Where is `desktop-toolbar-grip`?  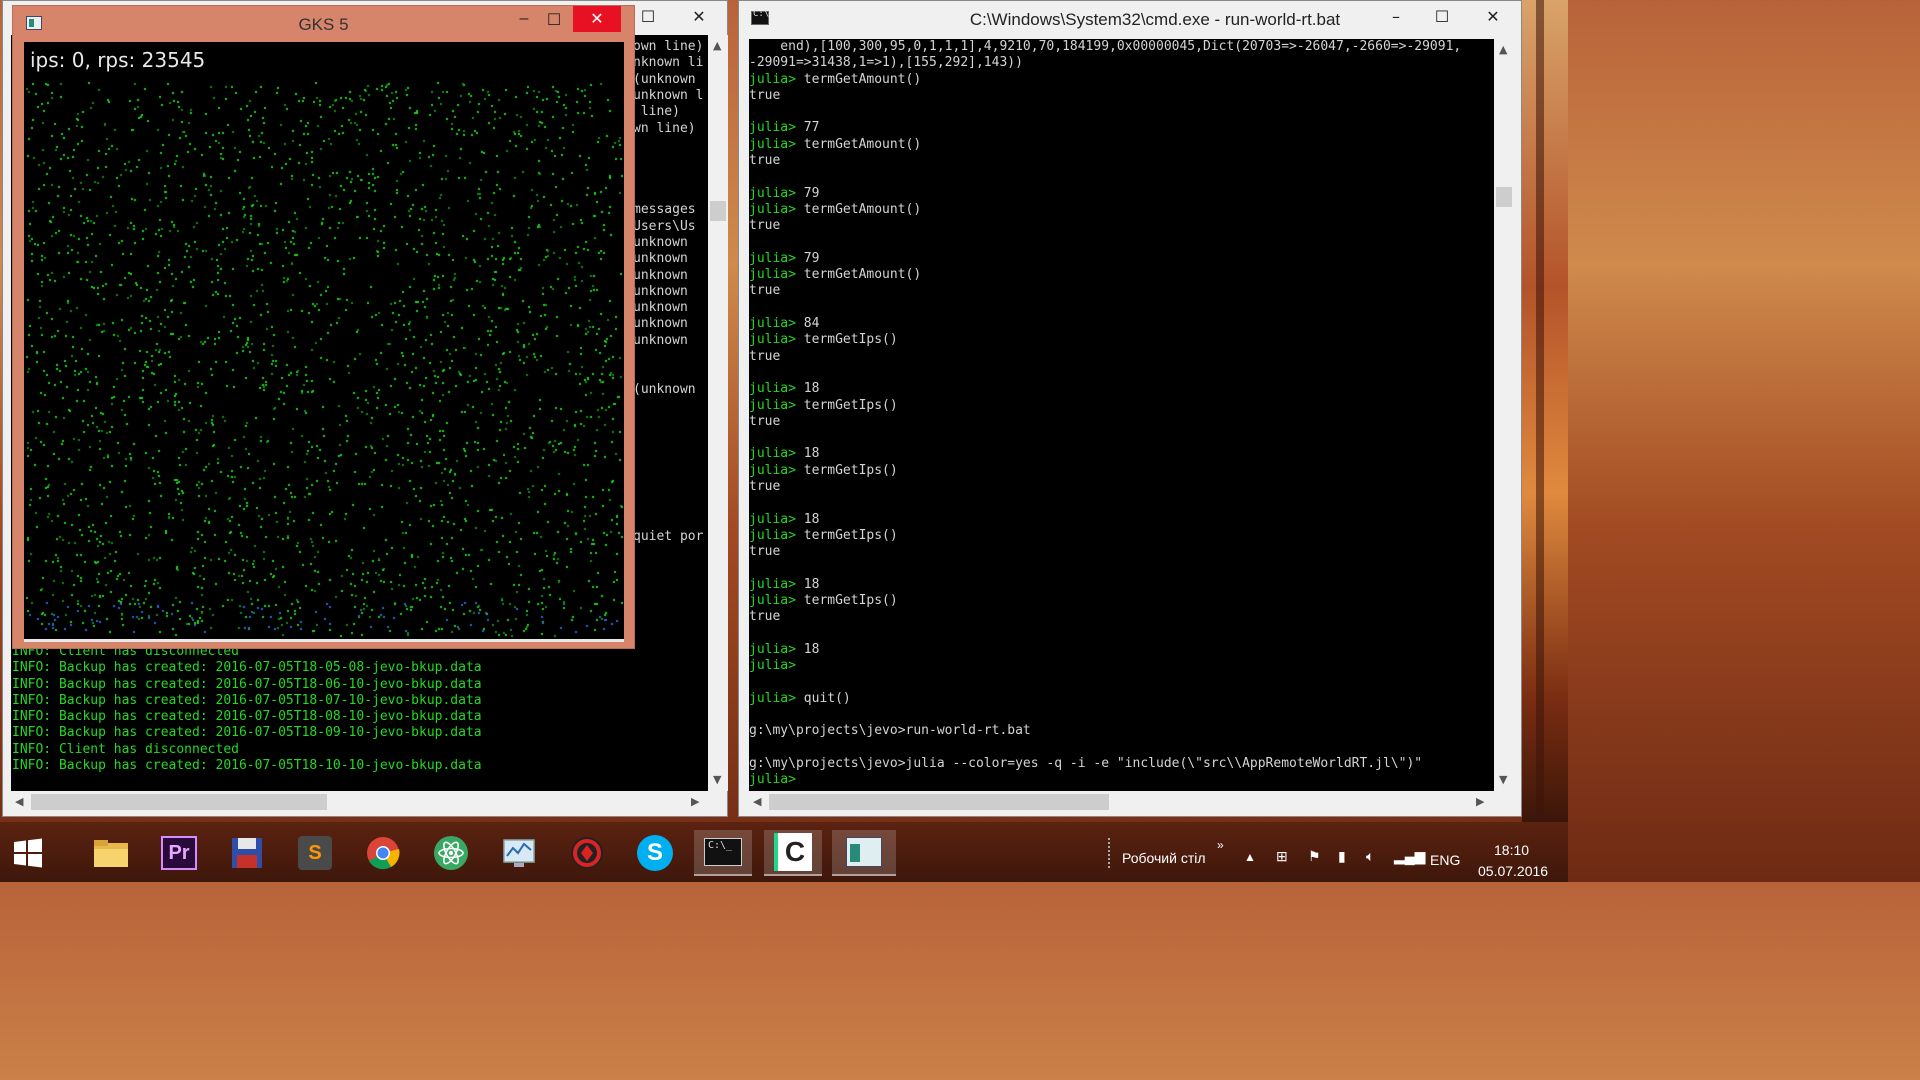 desktop-toolbar-grip is located at coordinates (1111, 853).